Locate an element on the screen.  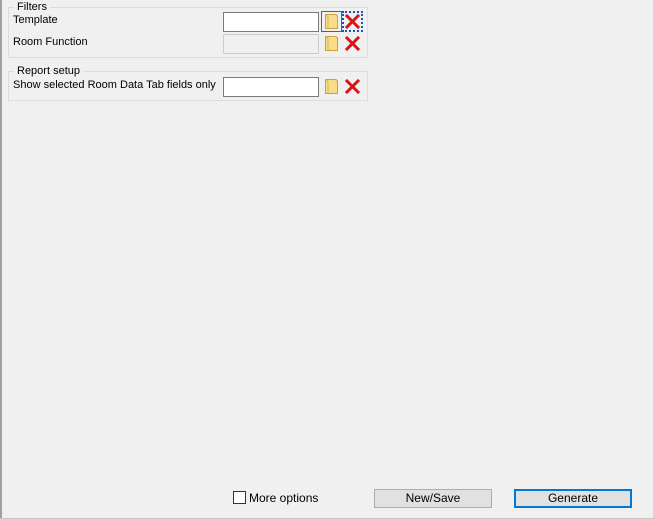
template-label: Template is located at coordinates (35, 20).